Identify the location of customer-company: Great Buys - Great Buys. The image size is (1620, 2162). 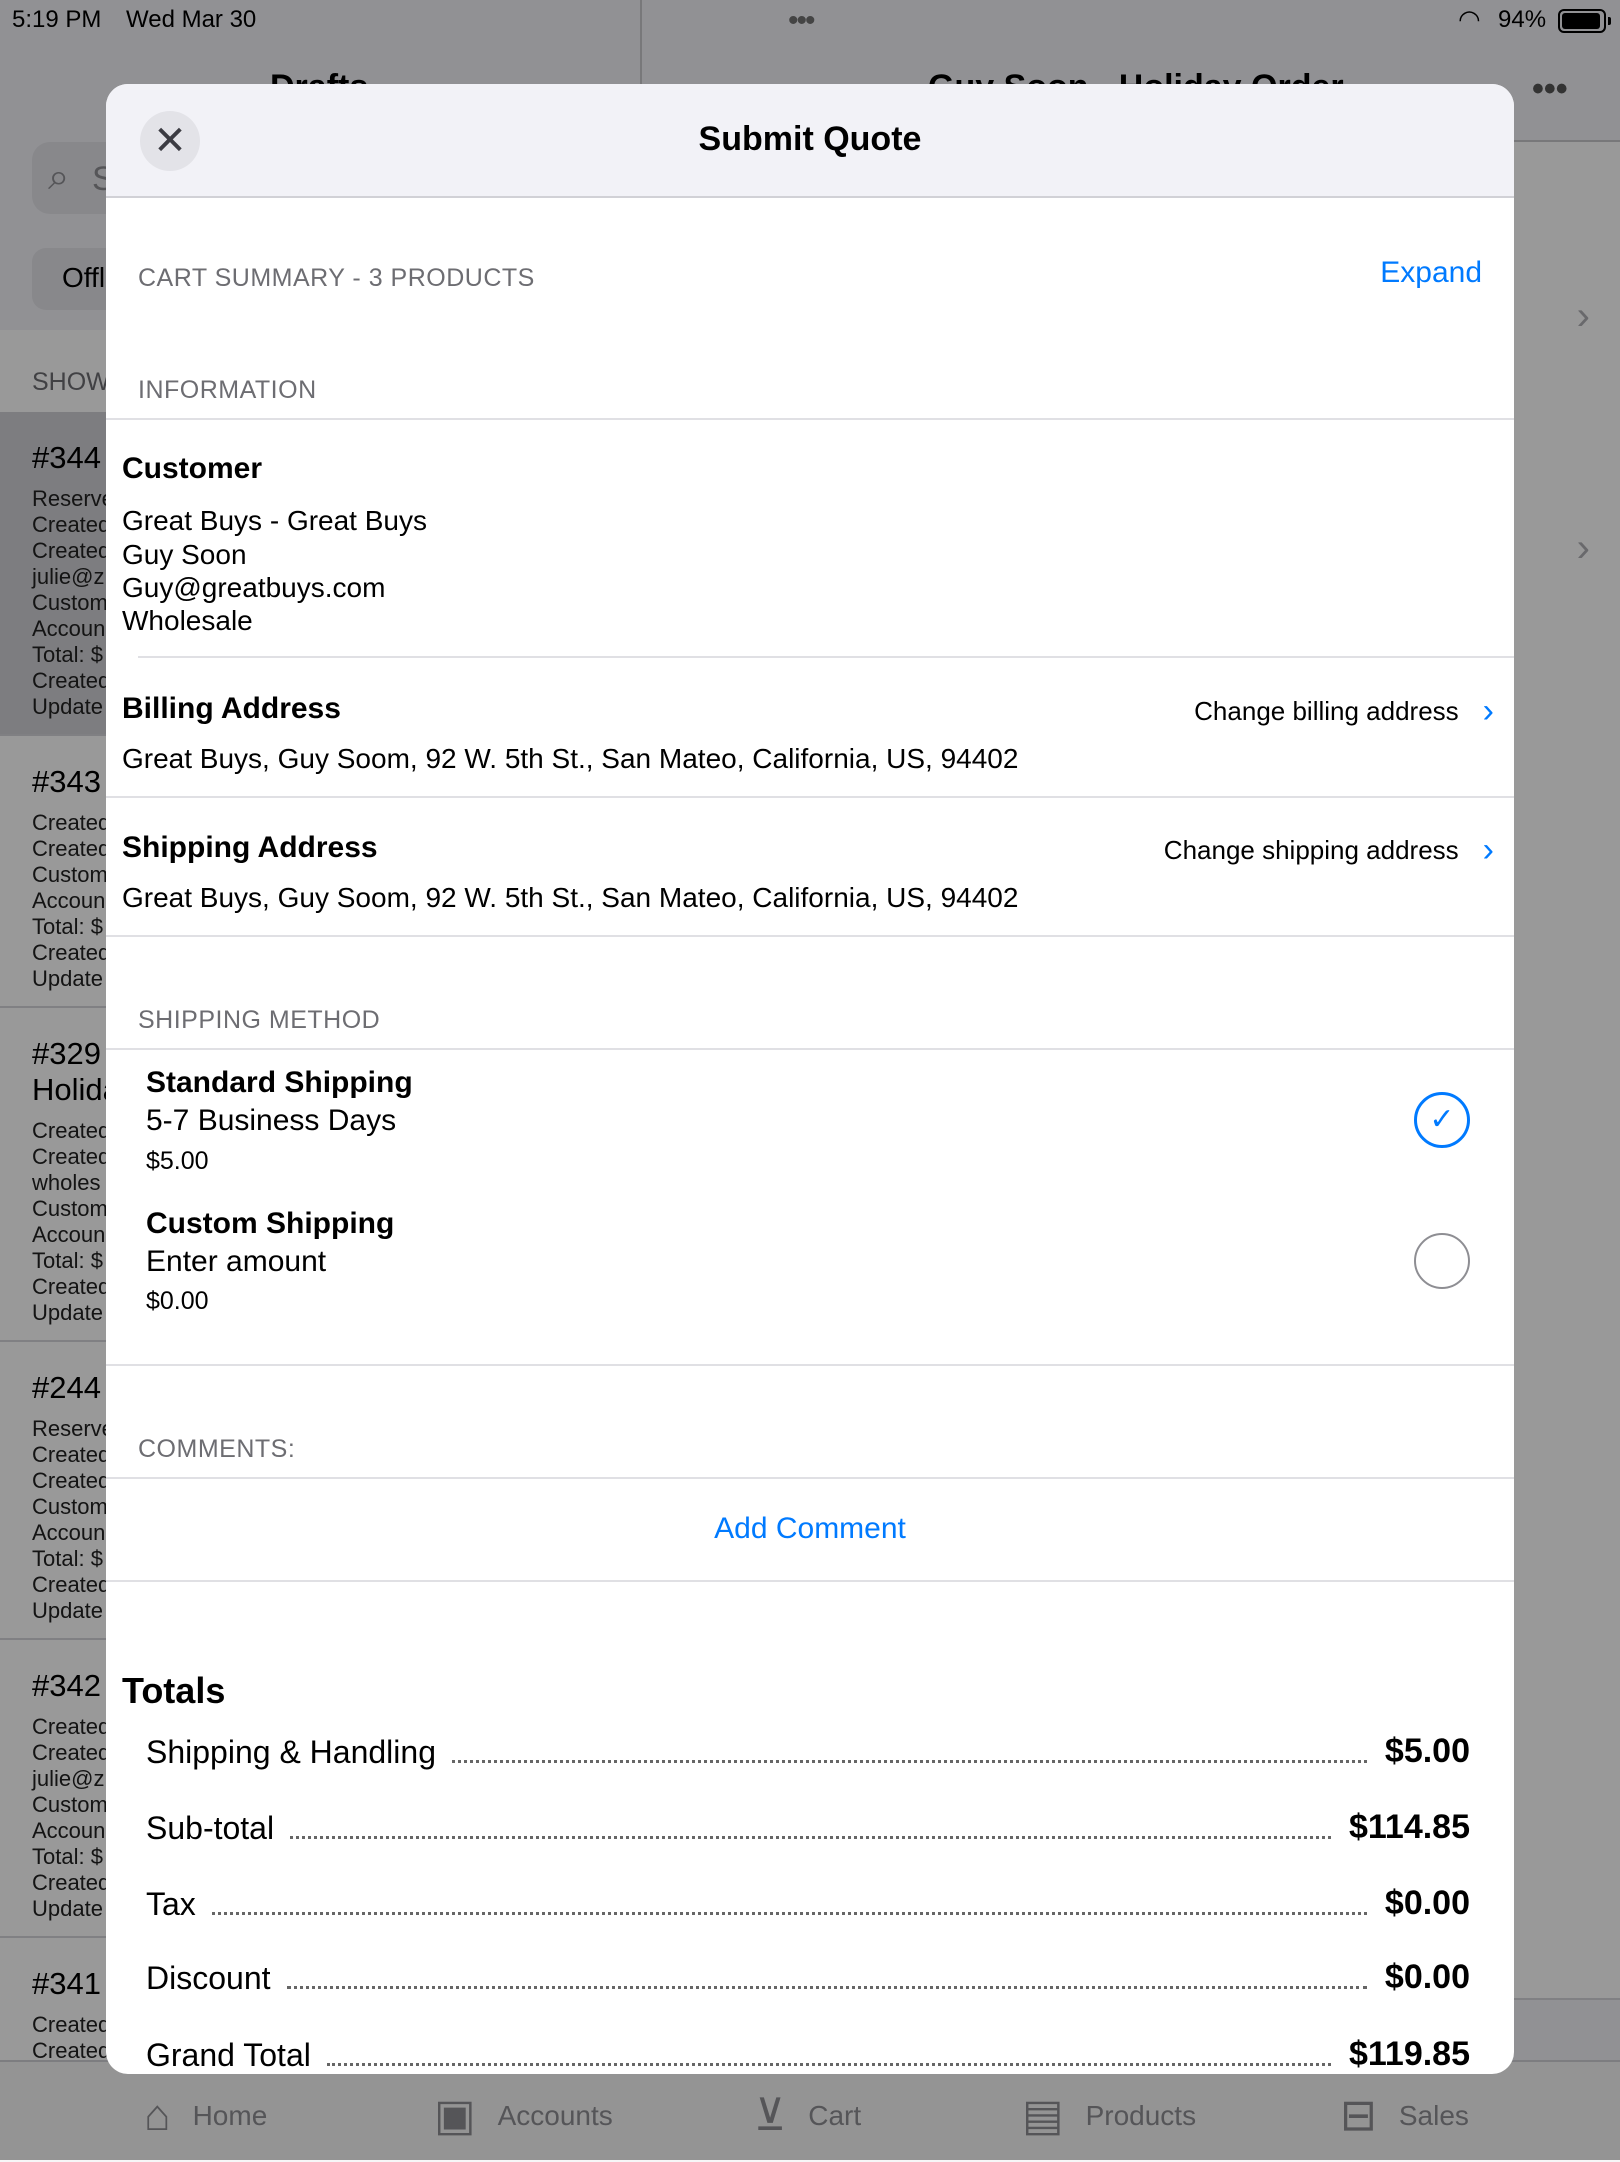
(274, 520).